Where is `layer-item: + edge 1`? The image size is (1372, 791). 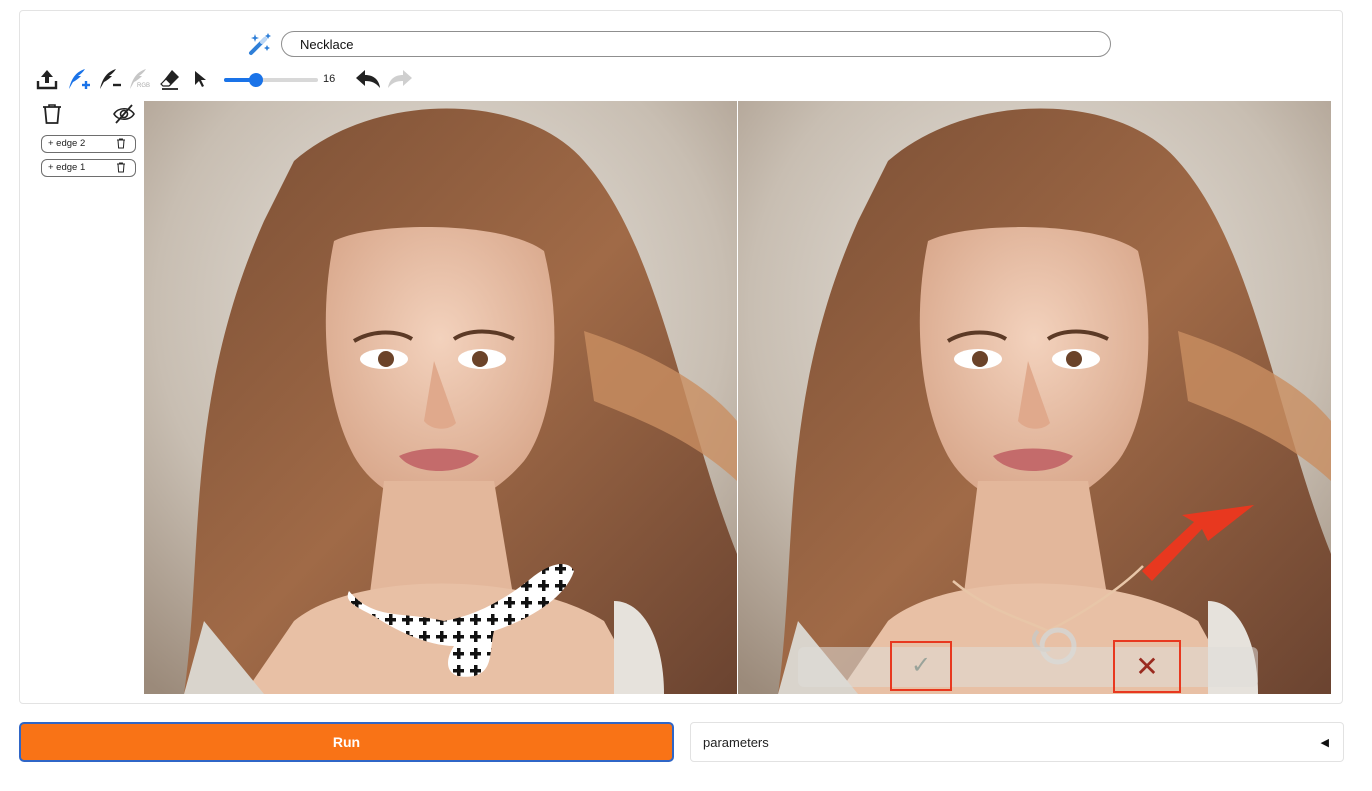
layer-item: + edge 1 is located at coordinates (88, 168).